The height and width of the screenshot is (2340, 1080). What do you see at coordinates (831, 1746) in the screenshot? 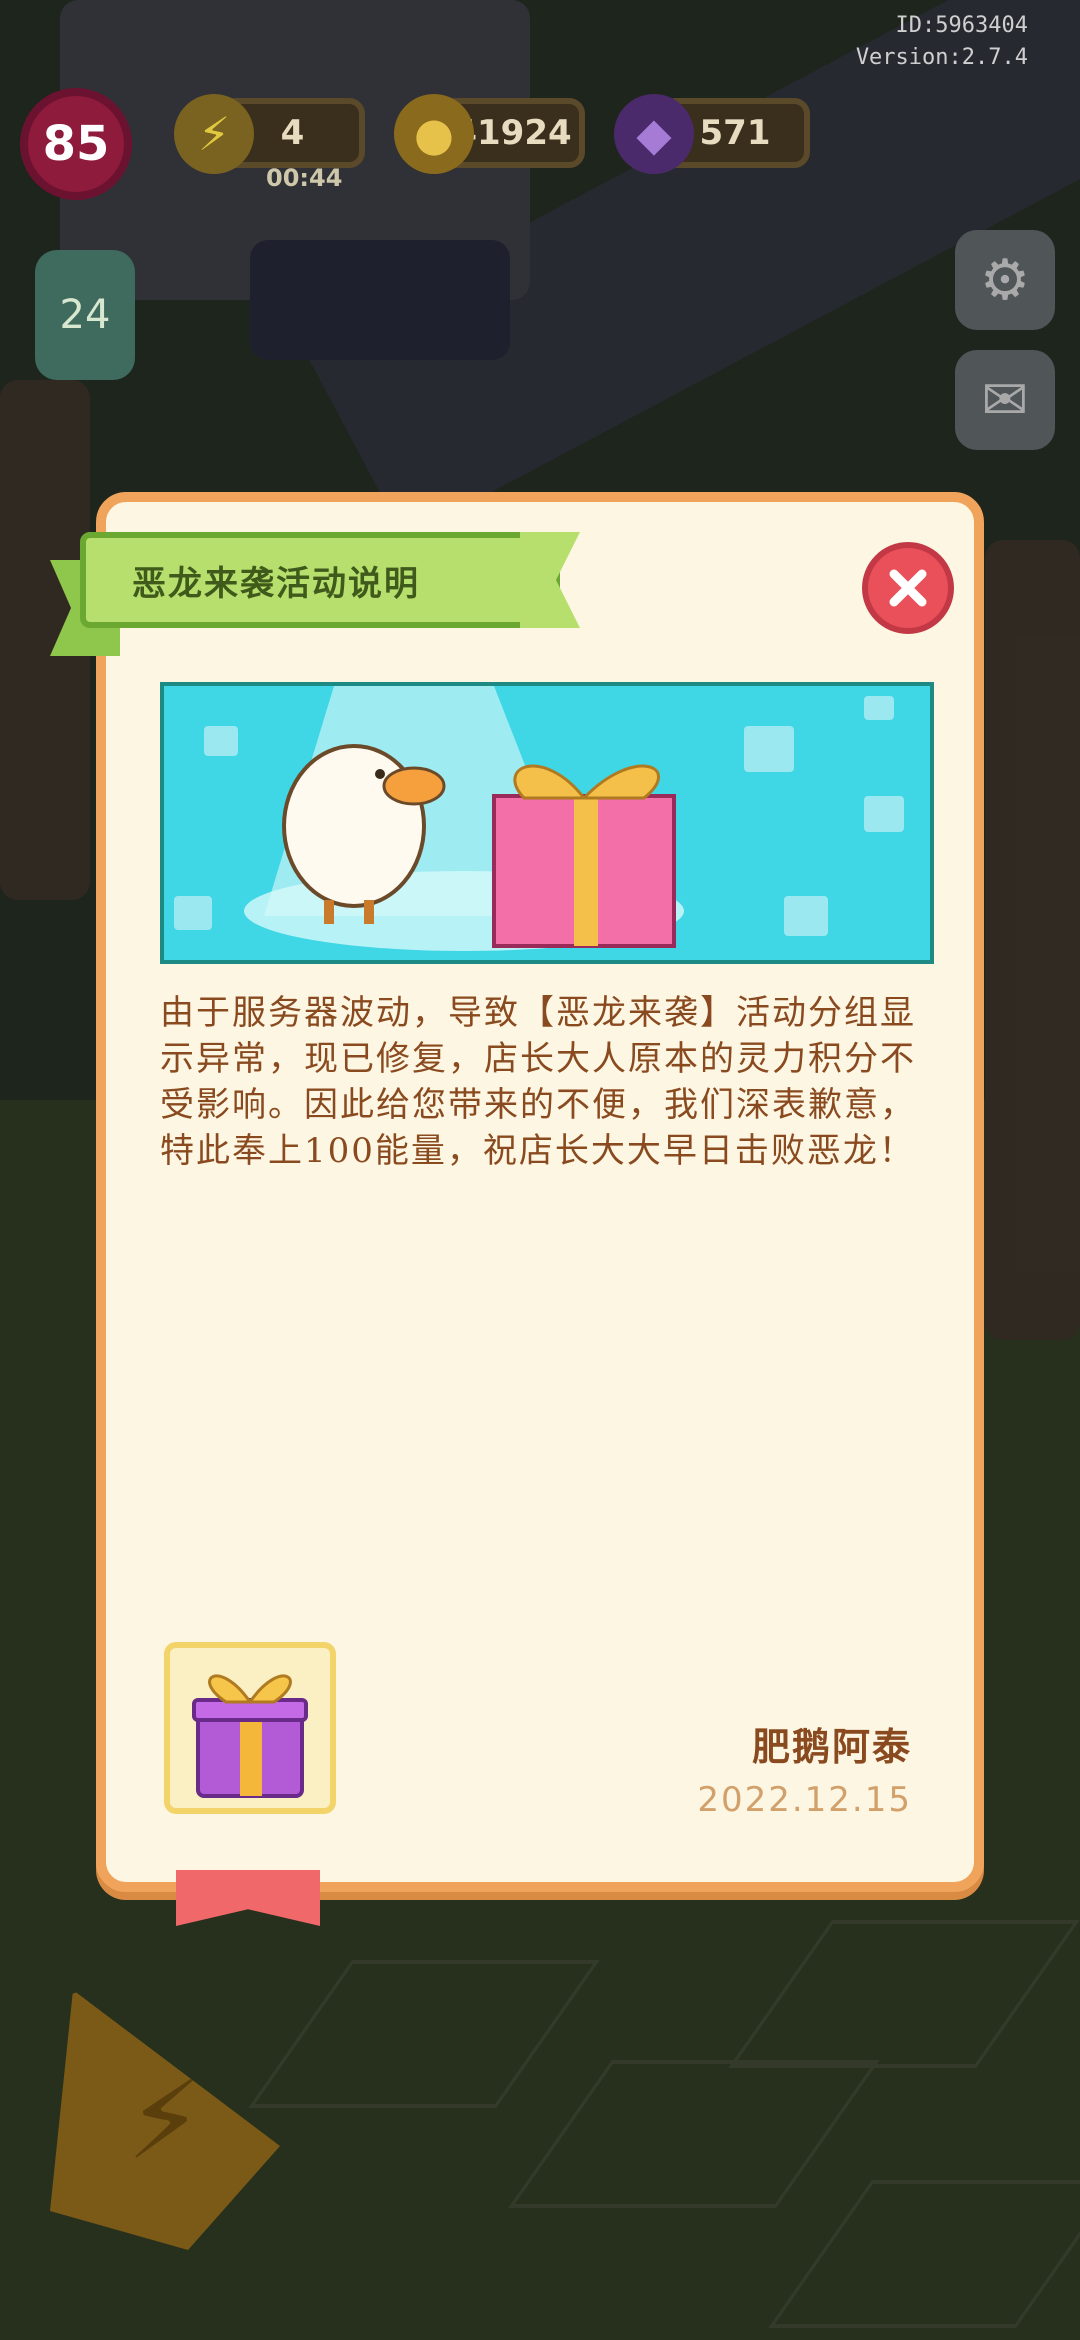
I see `signature-name: 肥鹅阿泰` at bounding box center [831, 1746].